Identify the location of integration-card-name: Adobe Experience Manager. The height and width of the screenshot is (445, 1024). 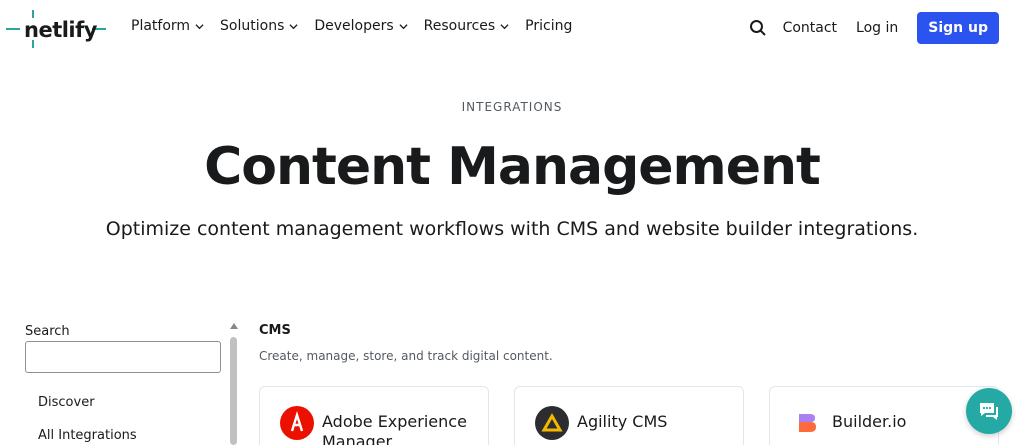
(394, 428).